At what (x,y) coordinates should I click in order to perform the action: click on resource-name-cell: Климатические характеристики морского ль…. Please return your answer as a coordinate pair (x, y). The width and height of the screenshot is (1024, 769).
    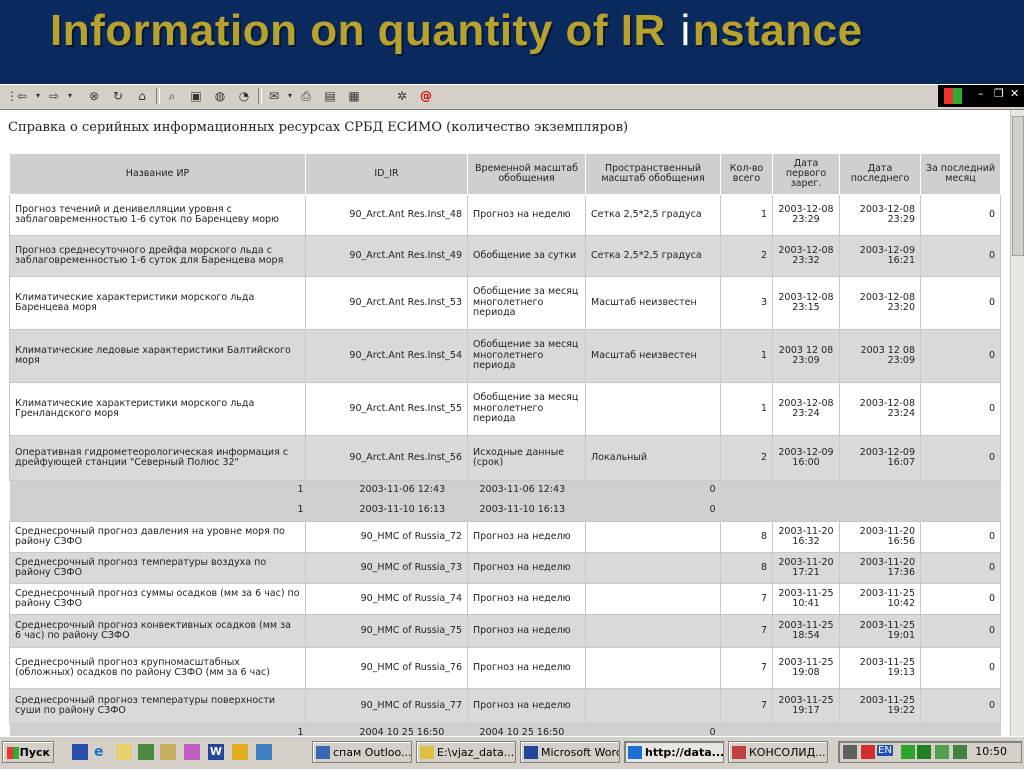
    Looking at the image, I should click on (157, 409).